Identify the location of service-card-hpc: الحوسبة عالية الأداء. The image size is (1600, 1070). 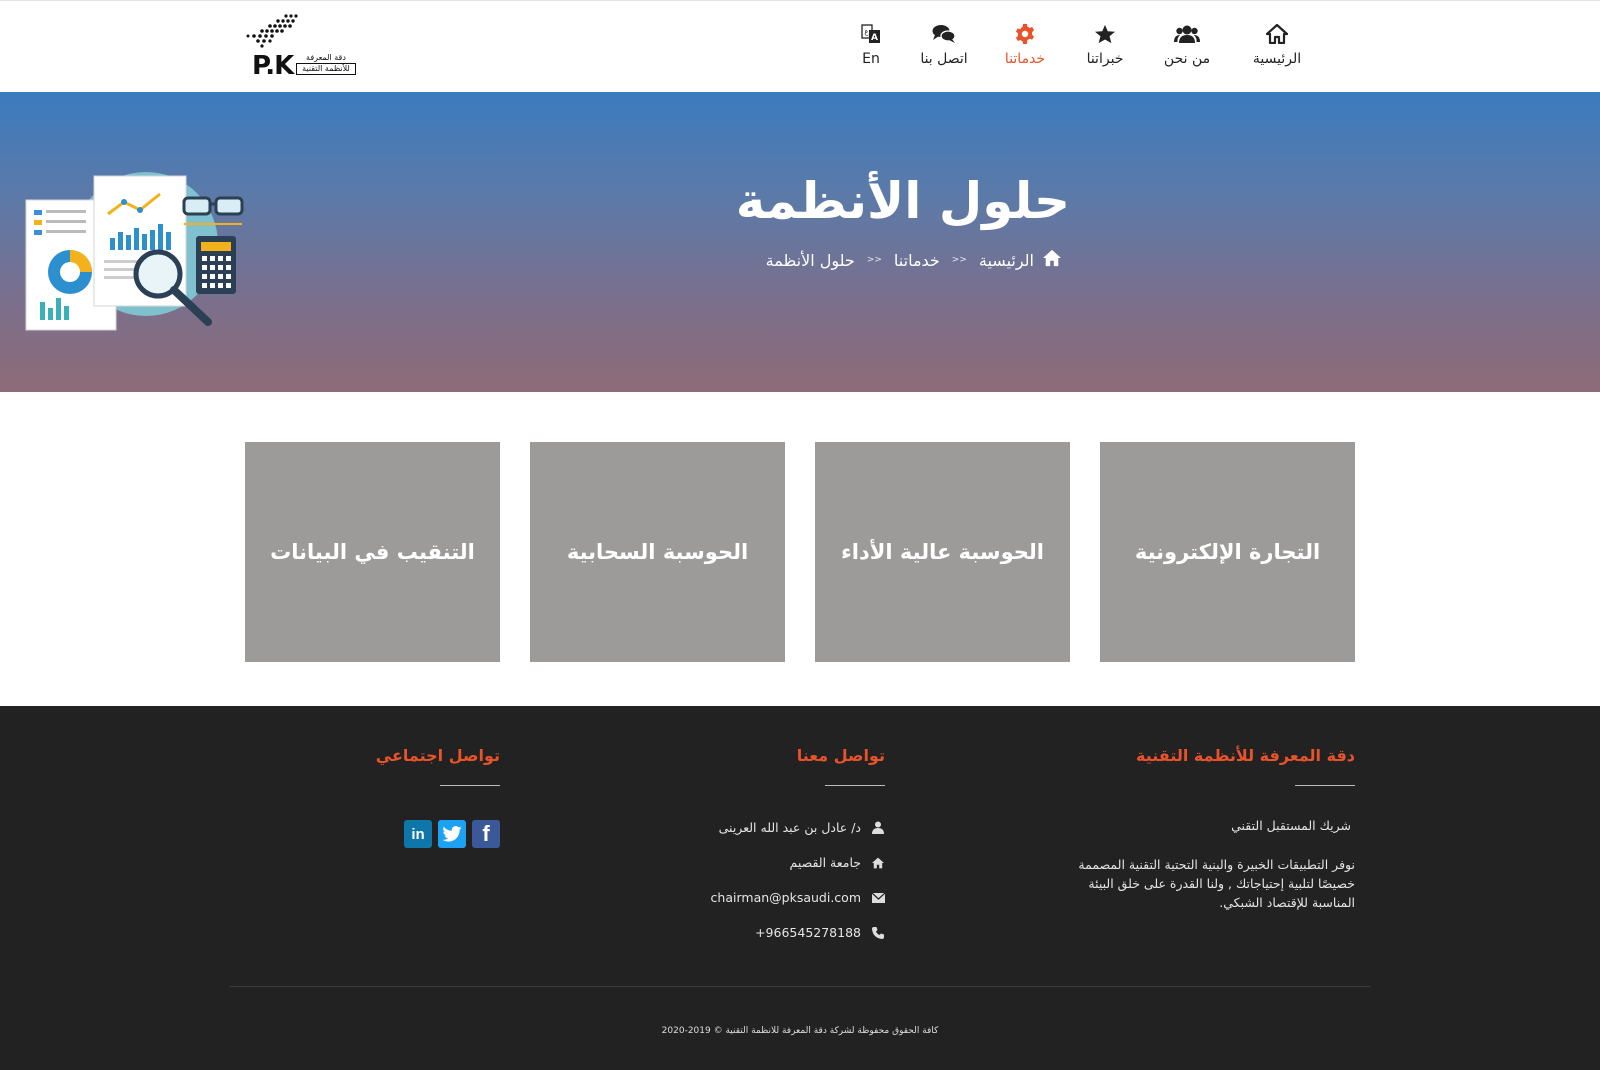
(942, 552).